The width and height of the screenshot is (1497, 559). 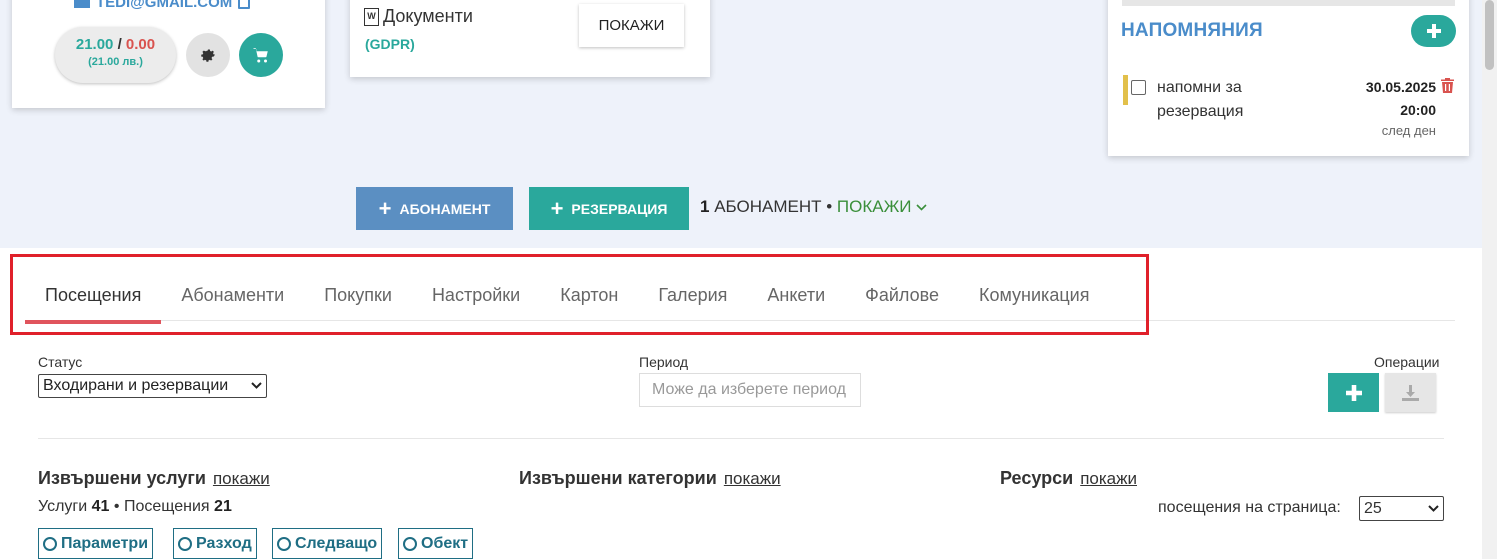 I want to click on status-label: Статус, so click(x=60, y=362).